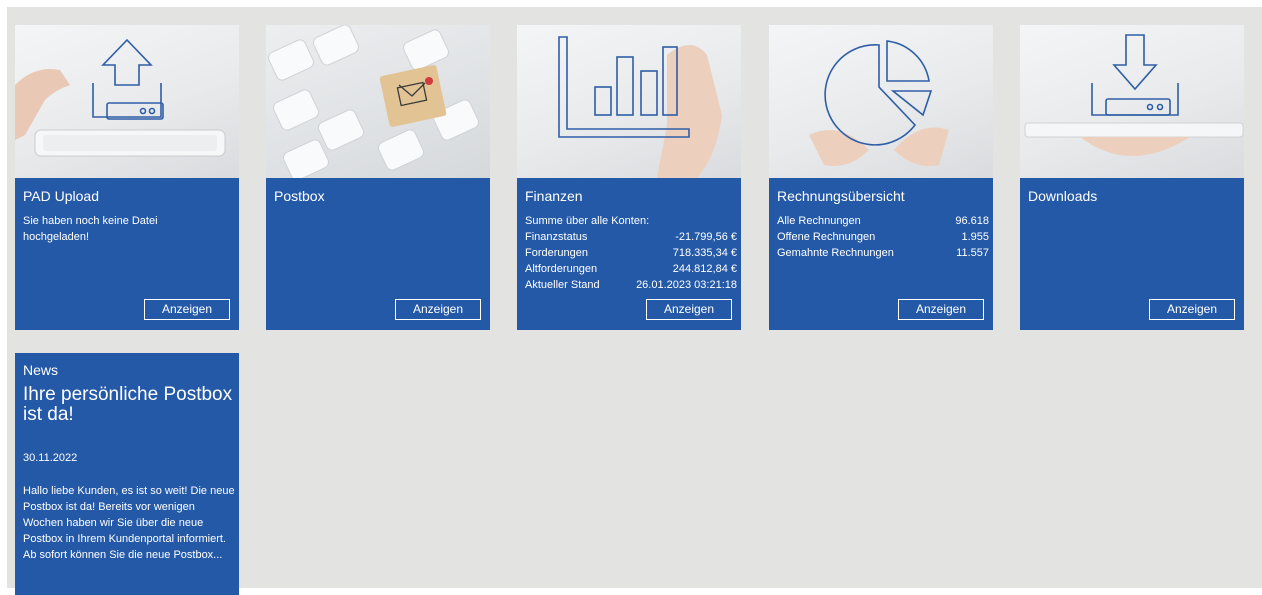  Describe the element at coordinates (128, 405) in the screenshot. I see `news-headline: Ihre persönliche Postbox ist da!` at that location.